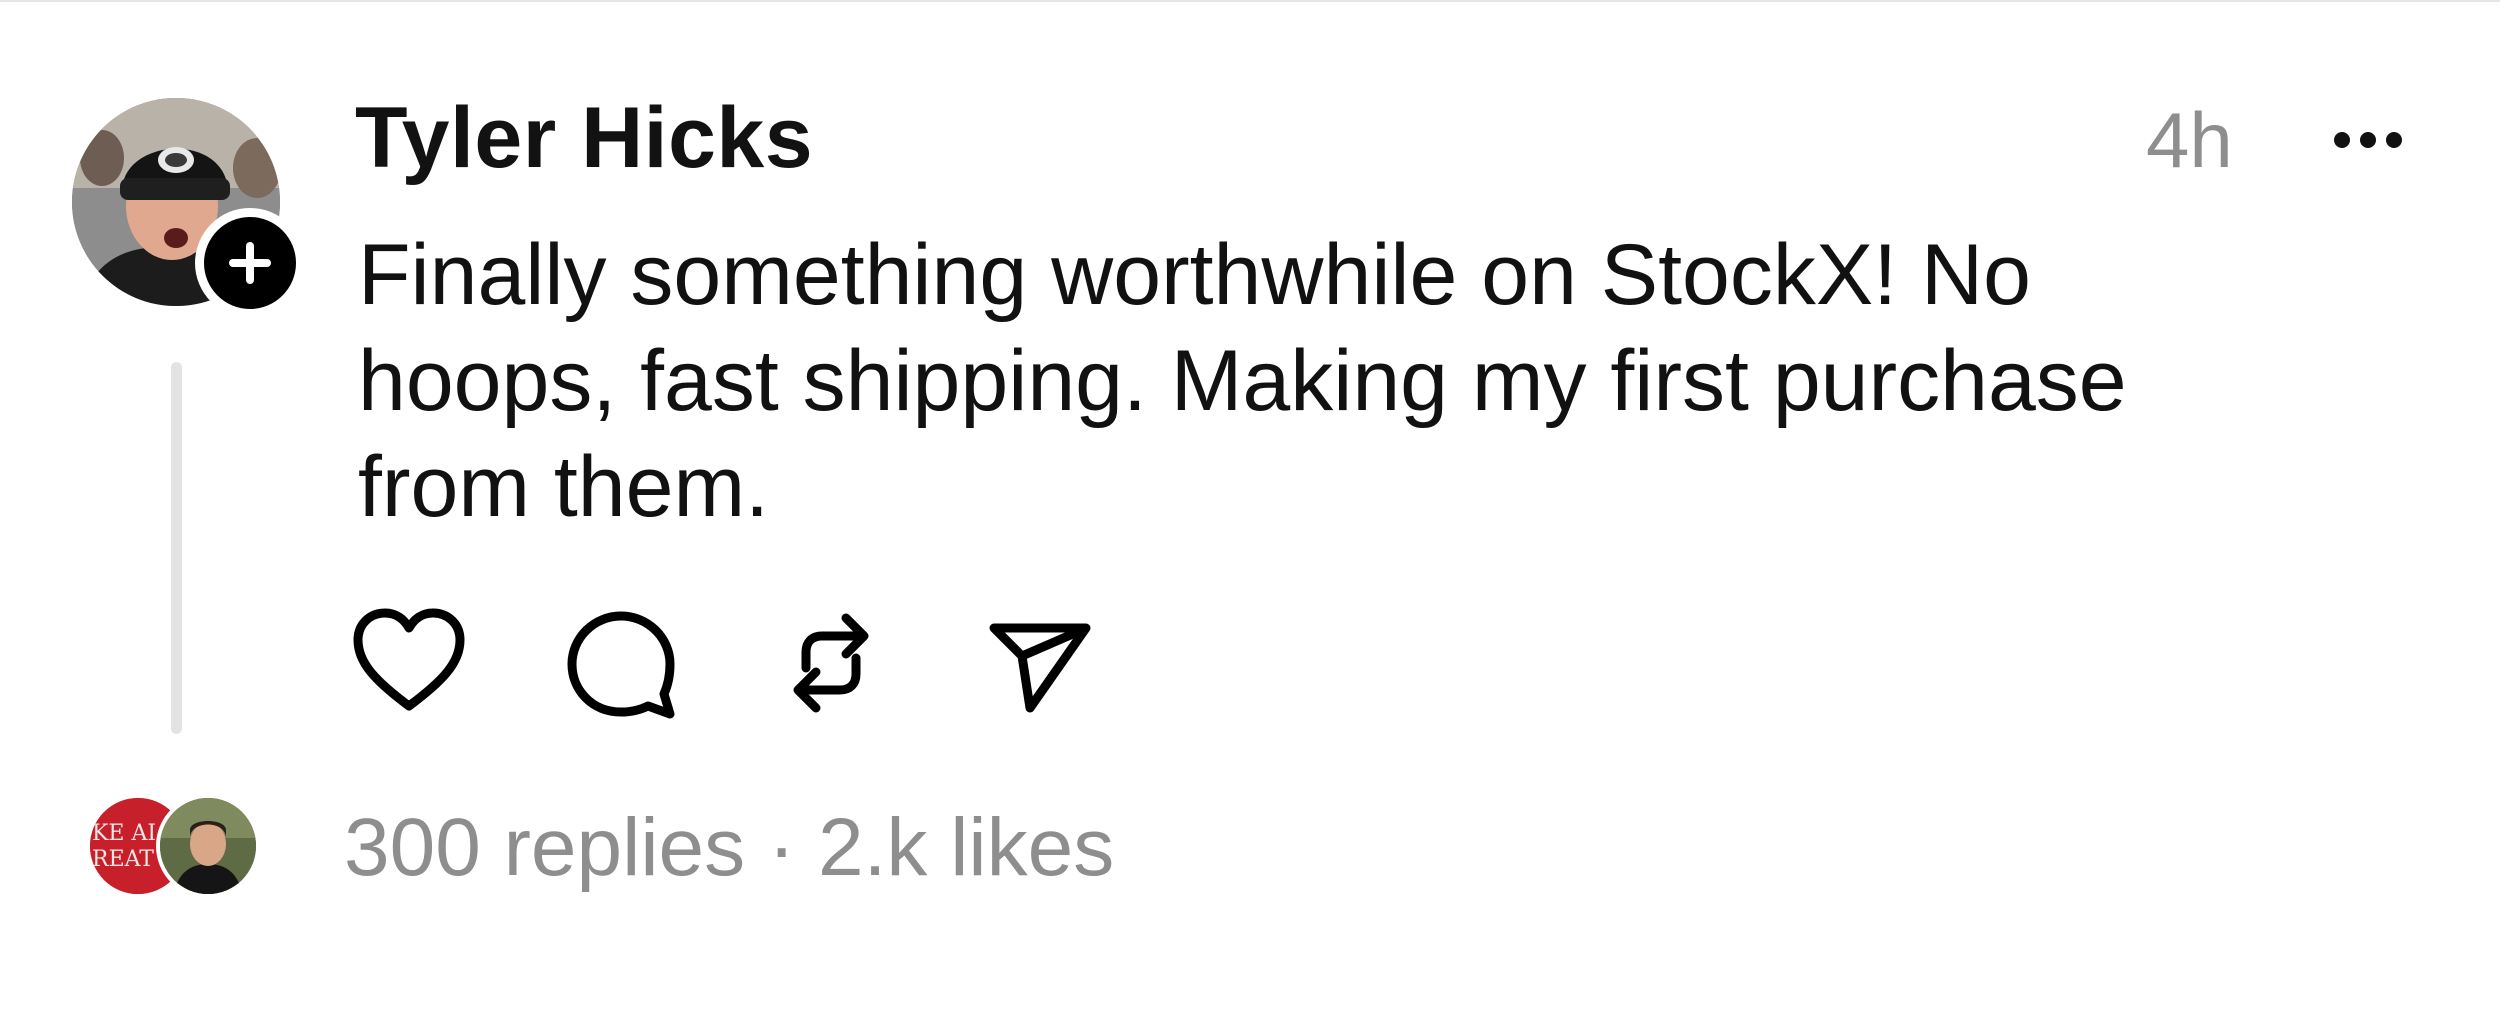  I want to click on post-stats: 300 replies · 2.k likes, so click(729, 848).